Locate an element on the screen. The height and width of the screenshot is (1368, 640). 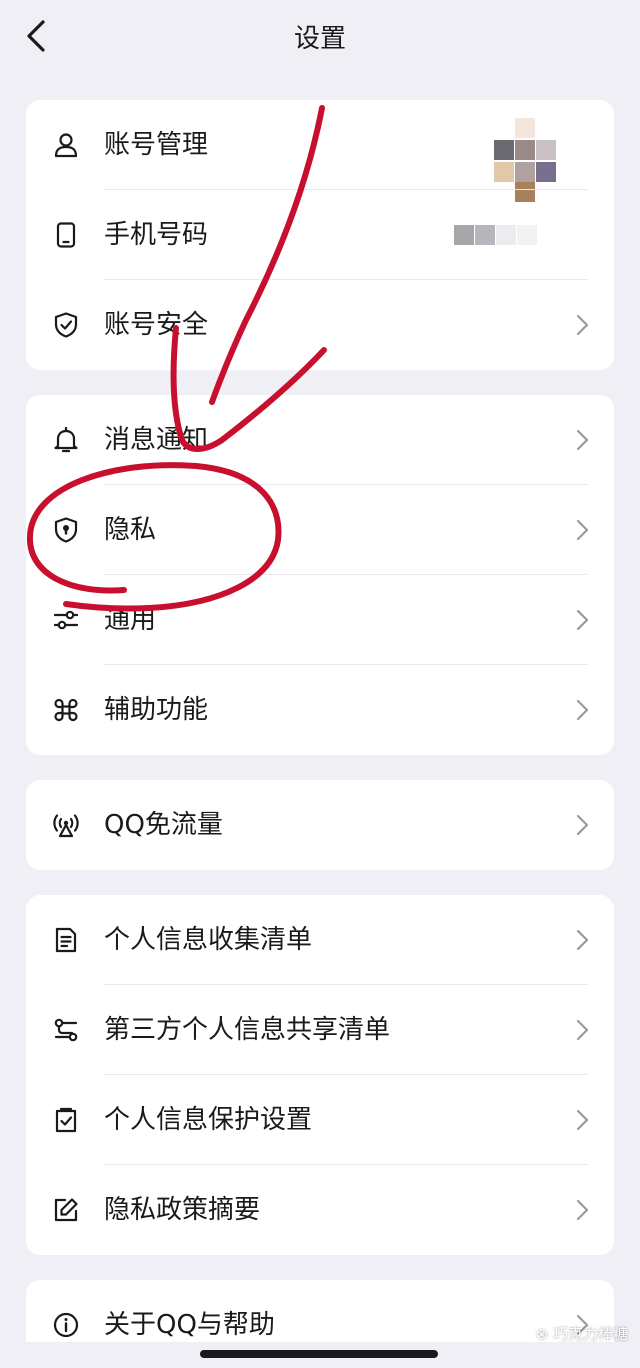
settings-item-label: 消息通知 is located at coordinates (156, 440).